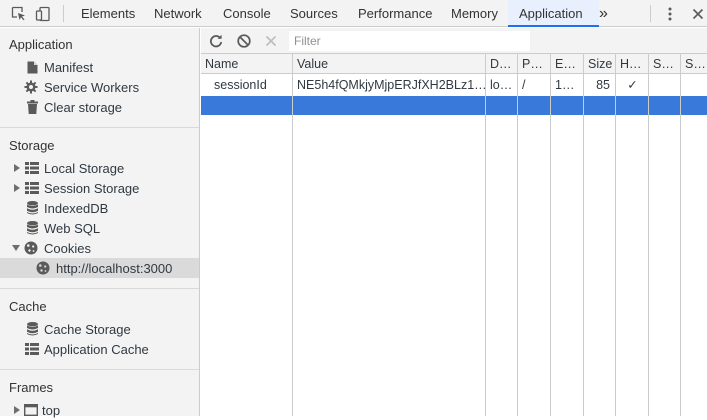  What do you see at coordinates (87, 329) in the screenshot?
I see `sidebar-item-label: Cache Storage` at bounding box center [87, 329].